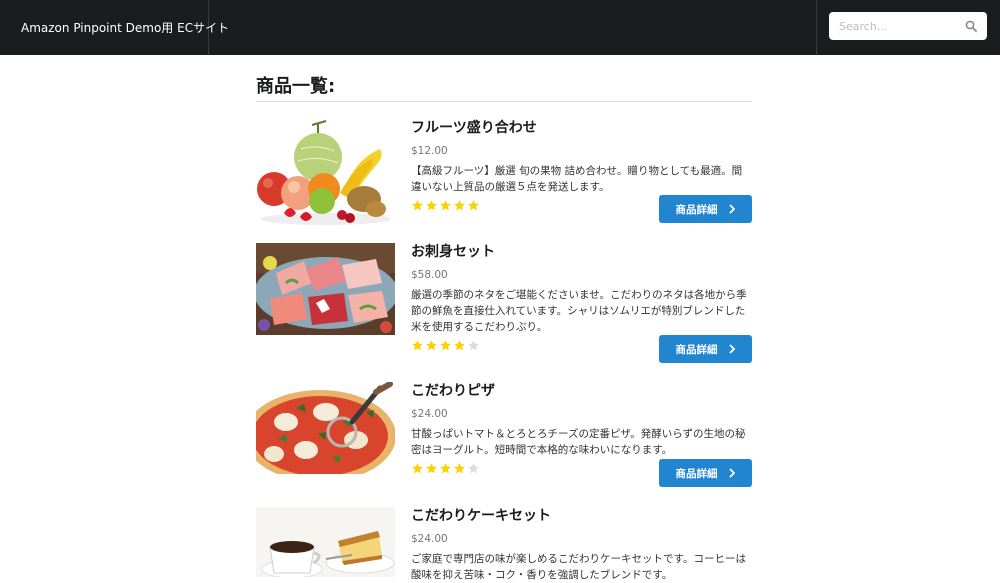  Describe the element at coordinates (114, 27) in the screenshot. I see `site-brand-link: Amazon Pinpoint Demo用 ECサイト` at that location.